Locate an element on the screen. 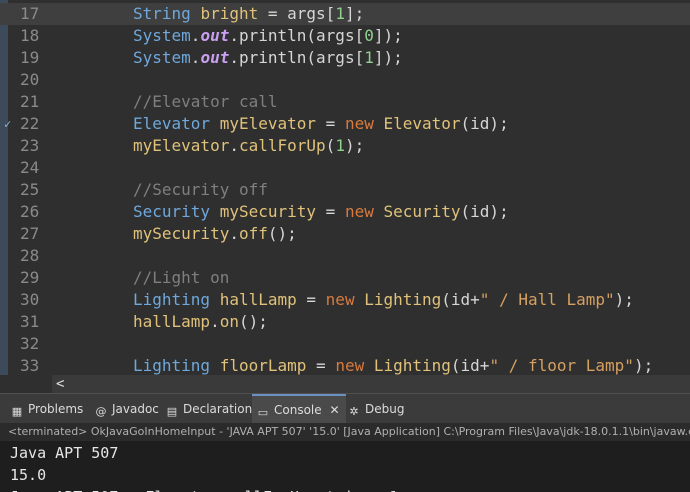 The image size is (690, 492). line-number: 26 is located at coordinates (30, 211).